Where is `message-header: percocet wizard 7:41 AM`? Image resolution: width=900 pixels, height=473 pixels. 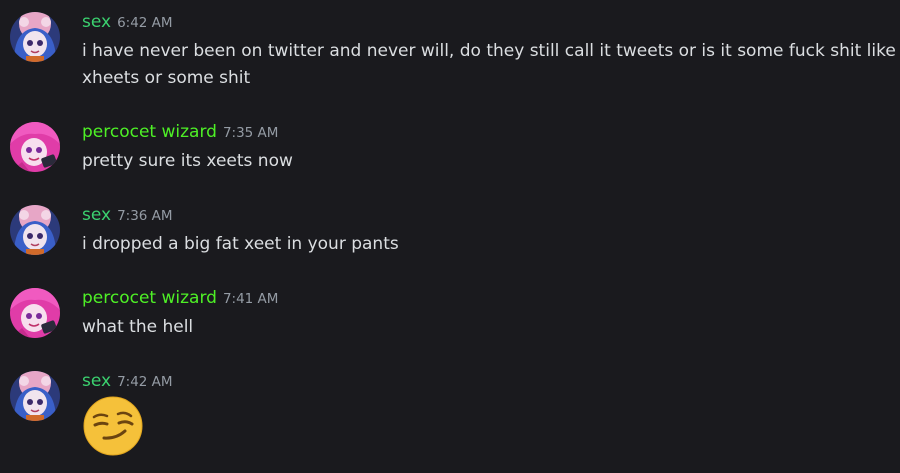
message-header: percocet wizard 7:41 AM is located at coordinates (180, 300).